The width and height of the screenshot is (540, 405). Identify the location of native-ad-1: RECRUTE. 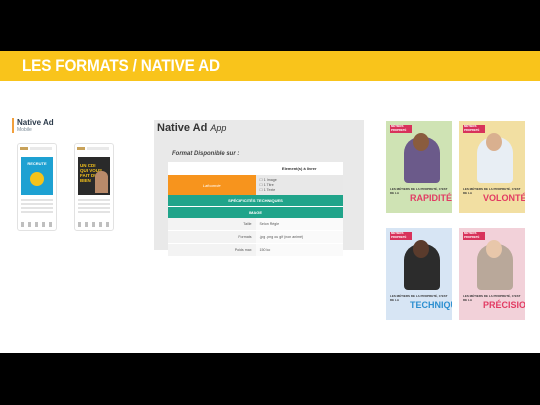
(37, 176).